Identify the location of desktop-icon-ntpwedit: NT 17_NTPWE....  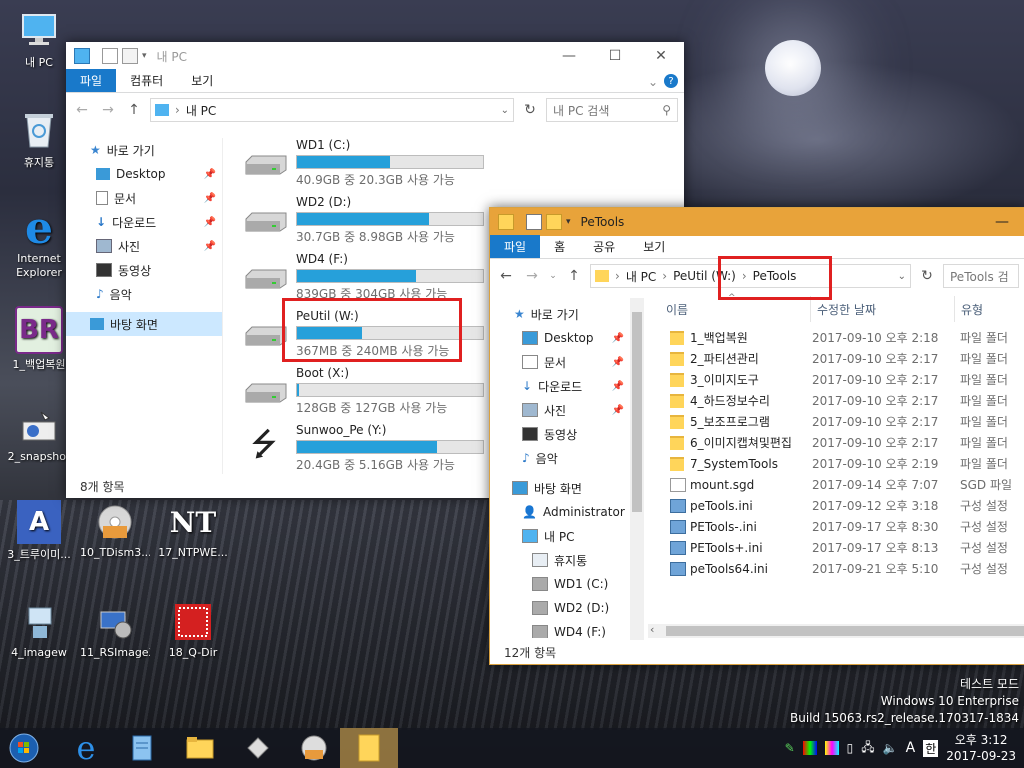
(193, 530).